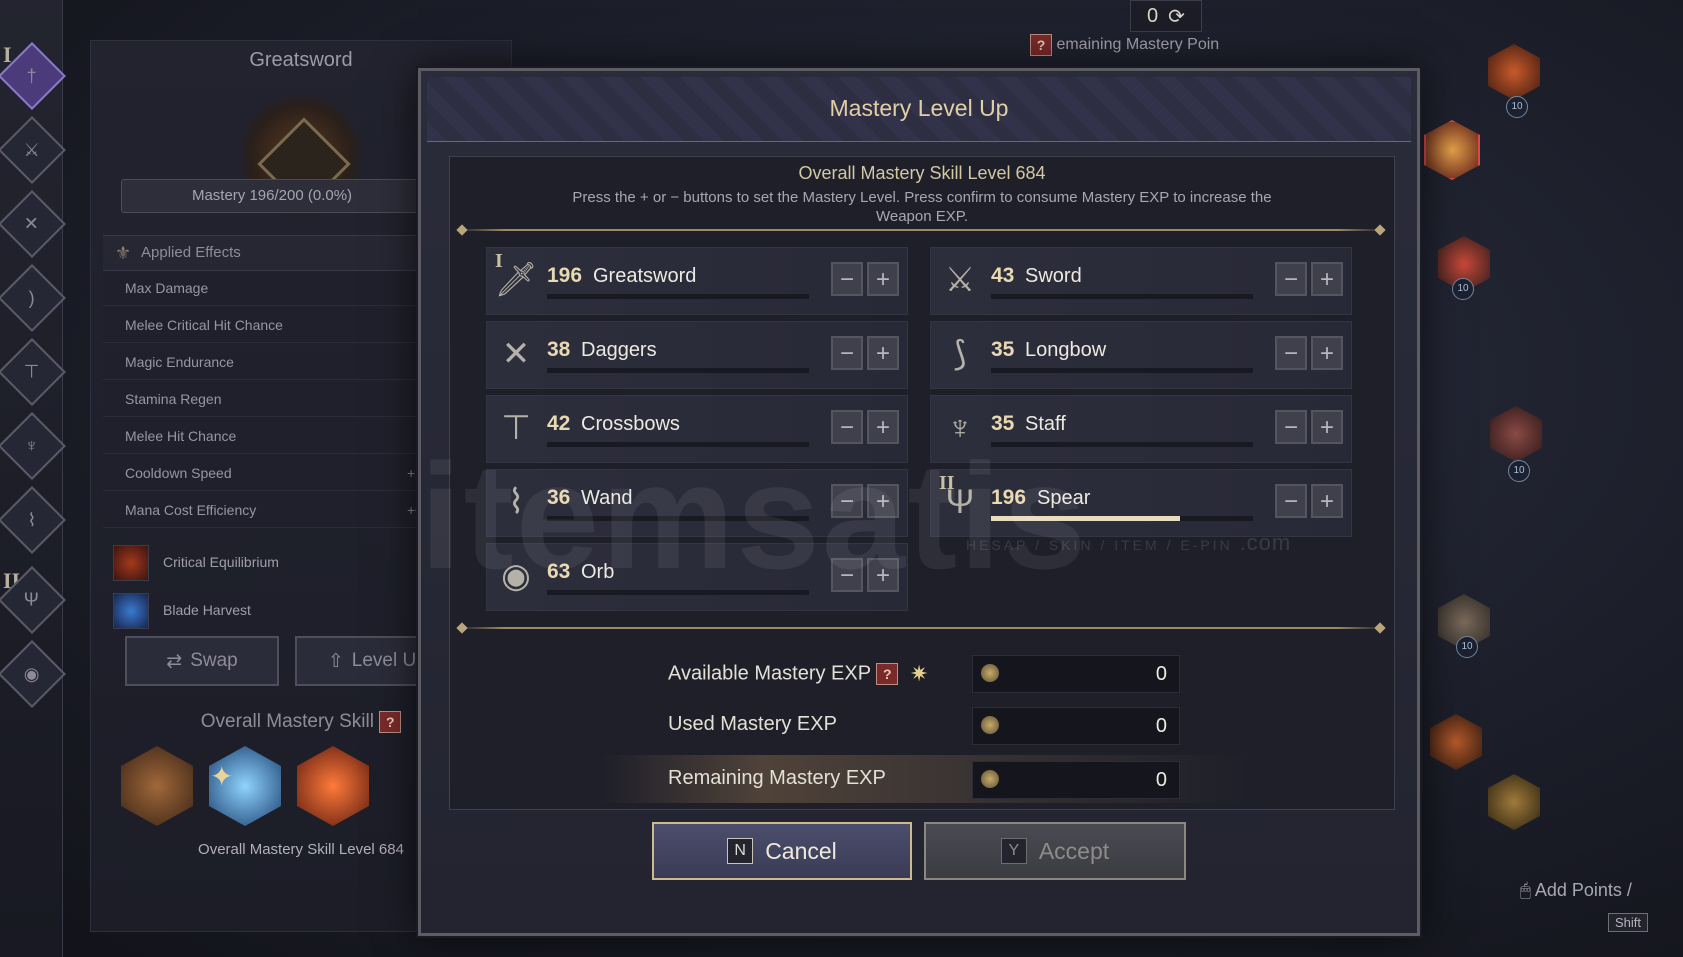  Describe the element at coordinates (287, 722) in the screenshot. I see `overall-mastery-skill-label: Overall Mastery Skill` at that location.